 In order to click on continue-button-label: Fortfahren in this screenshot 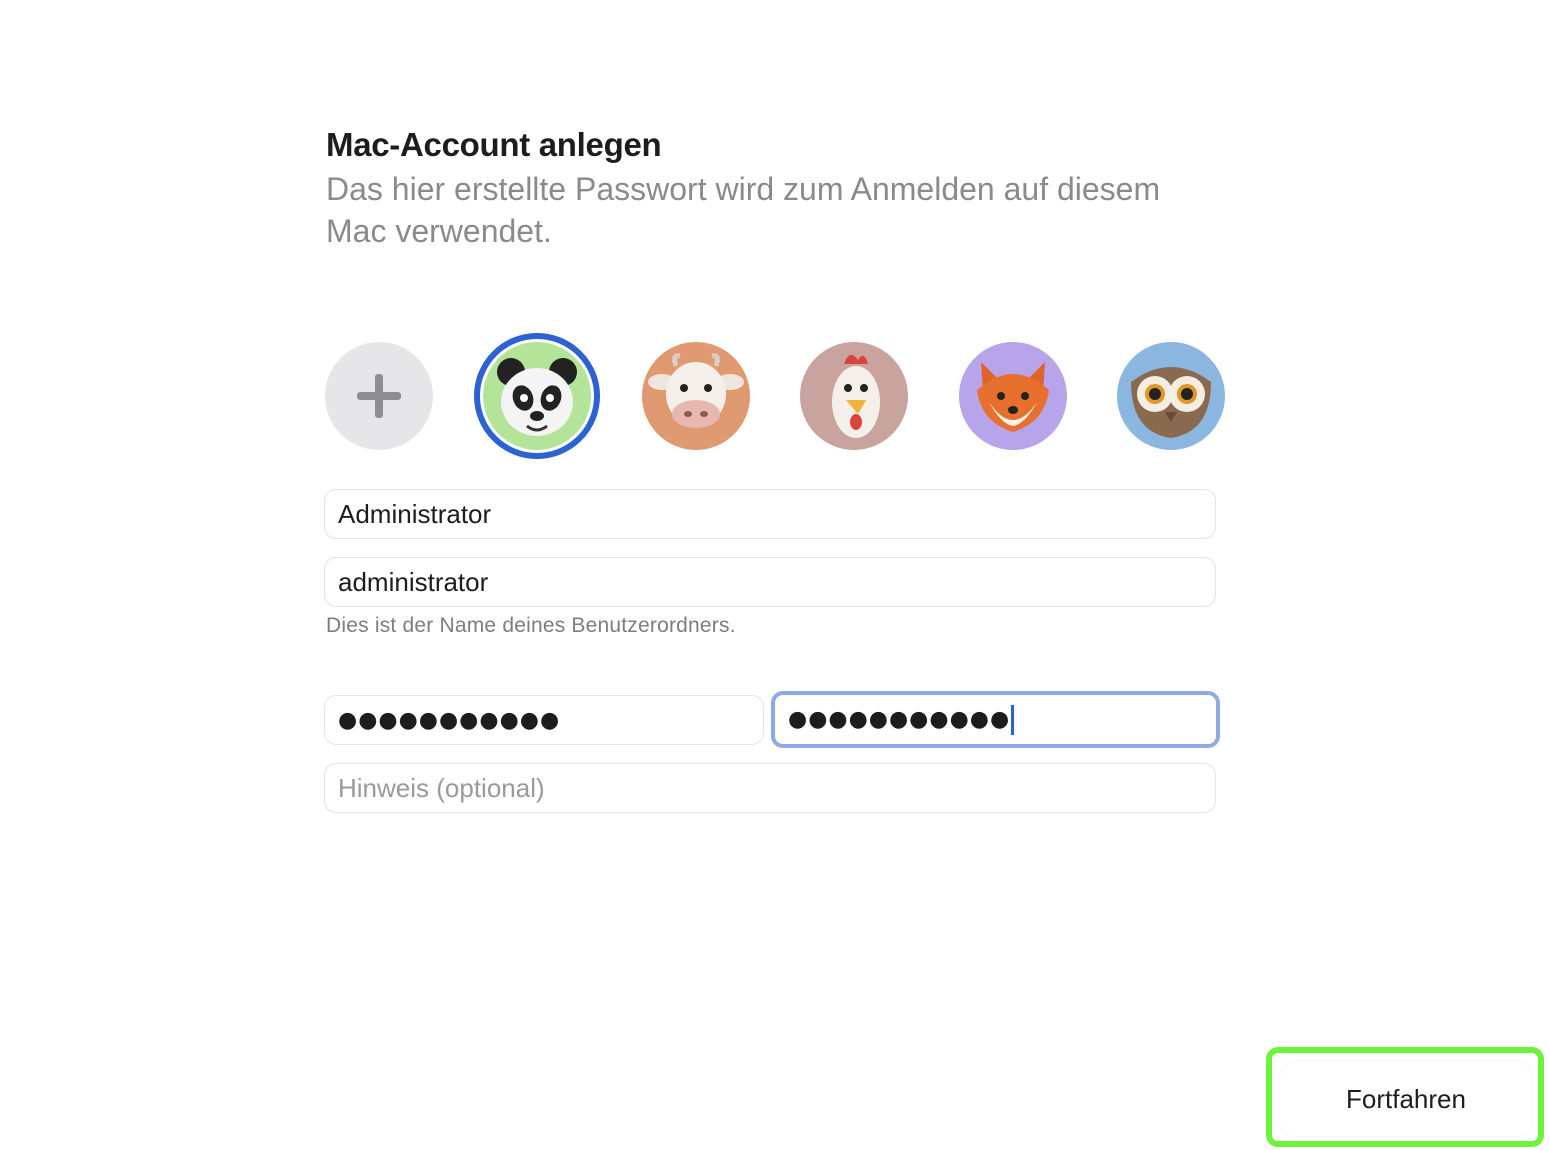, I will do `click(1406, 1098)`.